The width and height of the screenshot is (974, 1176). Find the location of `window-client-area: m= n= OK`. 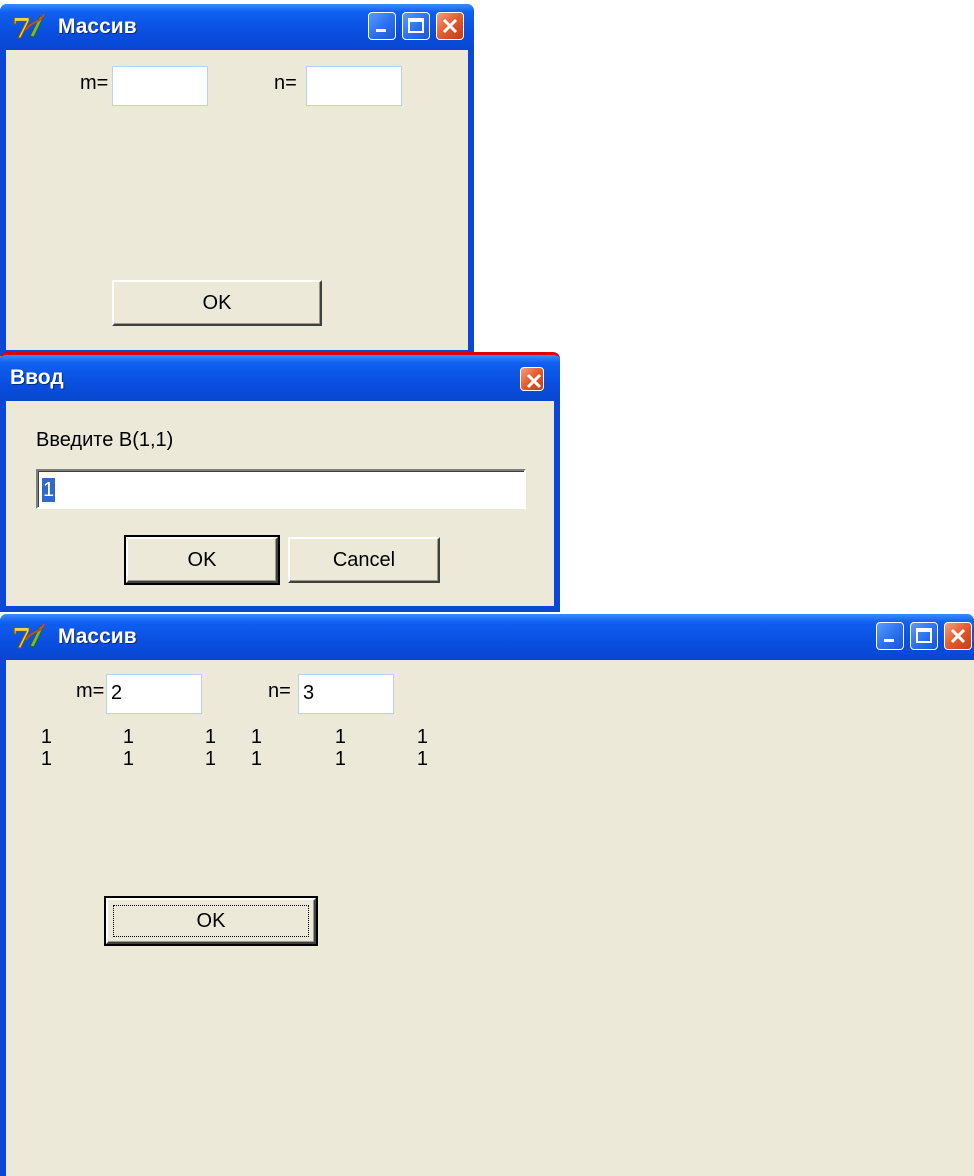

window-client-area: m= n= OK is located at coordinates (237, 200).